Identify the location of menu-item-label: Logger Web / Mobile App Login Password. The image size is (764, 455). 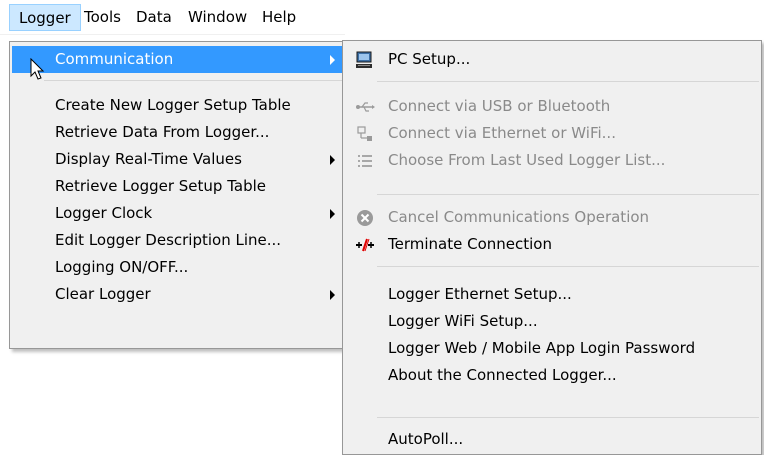
(542, 348).